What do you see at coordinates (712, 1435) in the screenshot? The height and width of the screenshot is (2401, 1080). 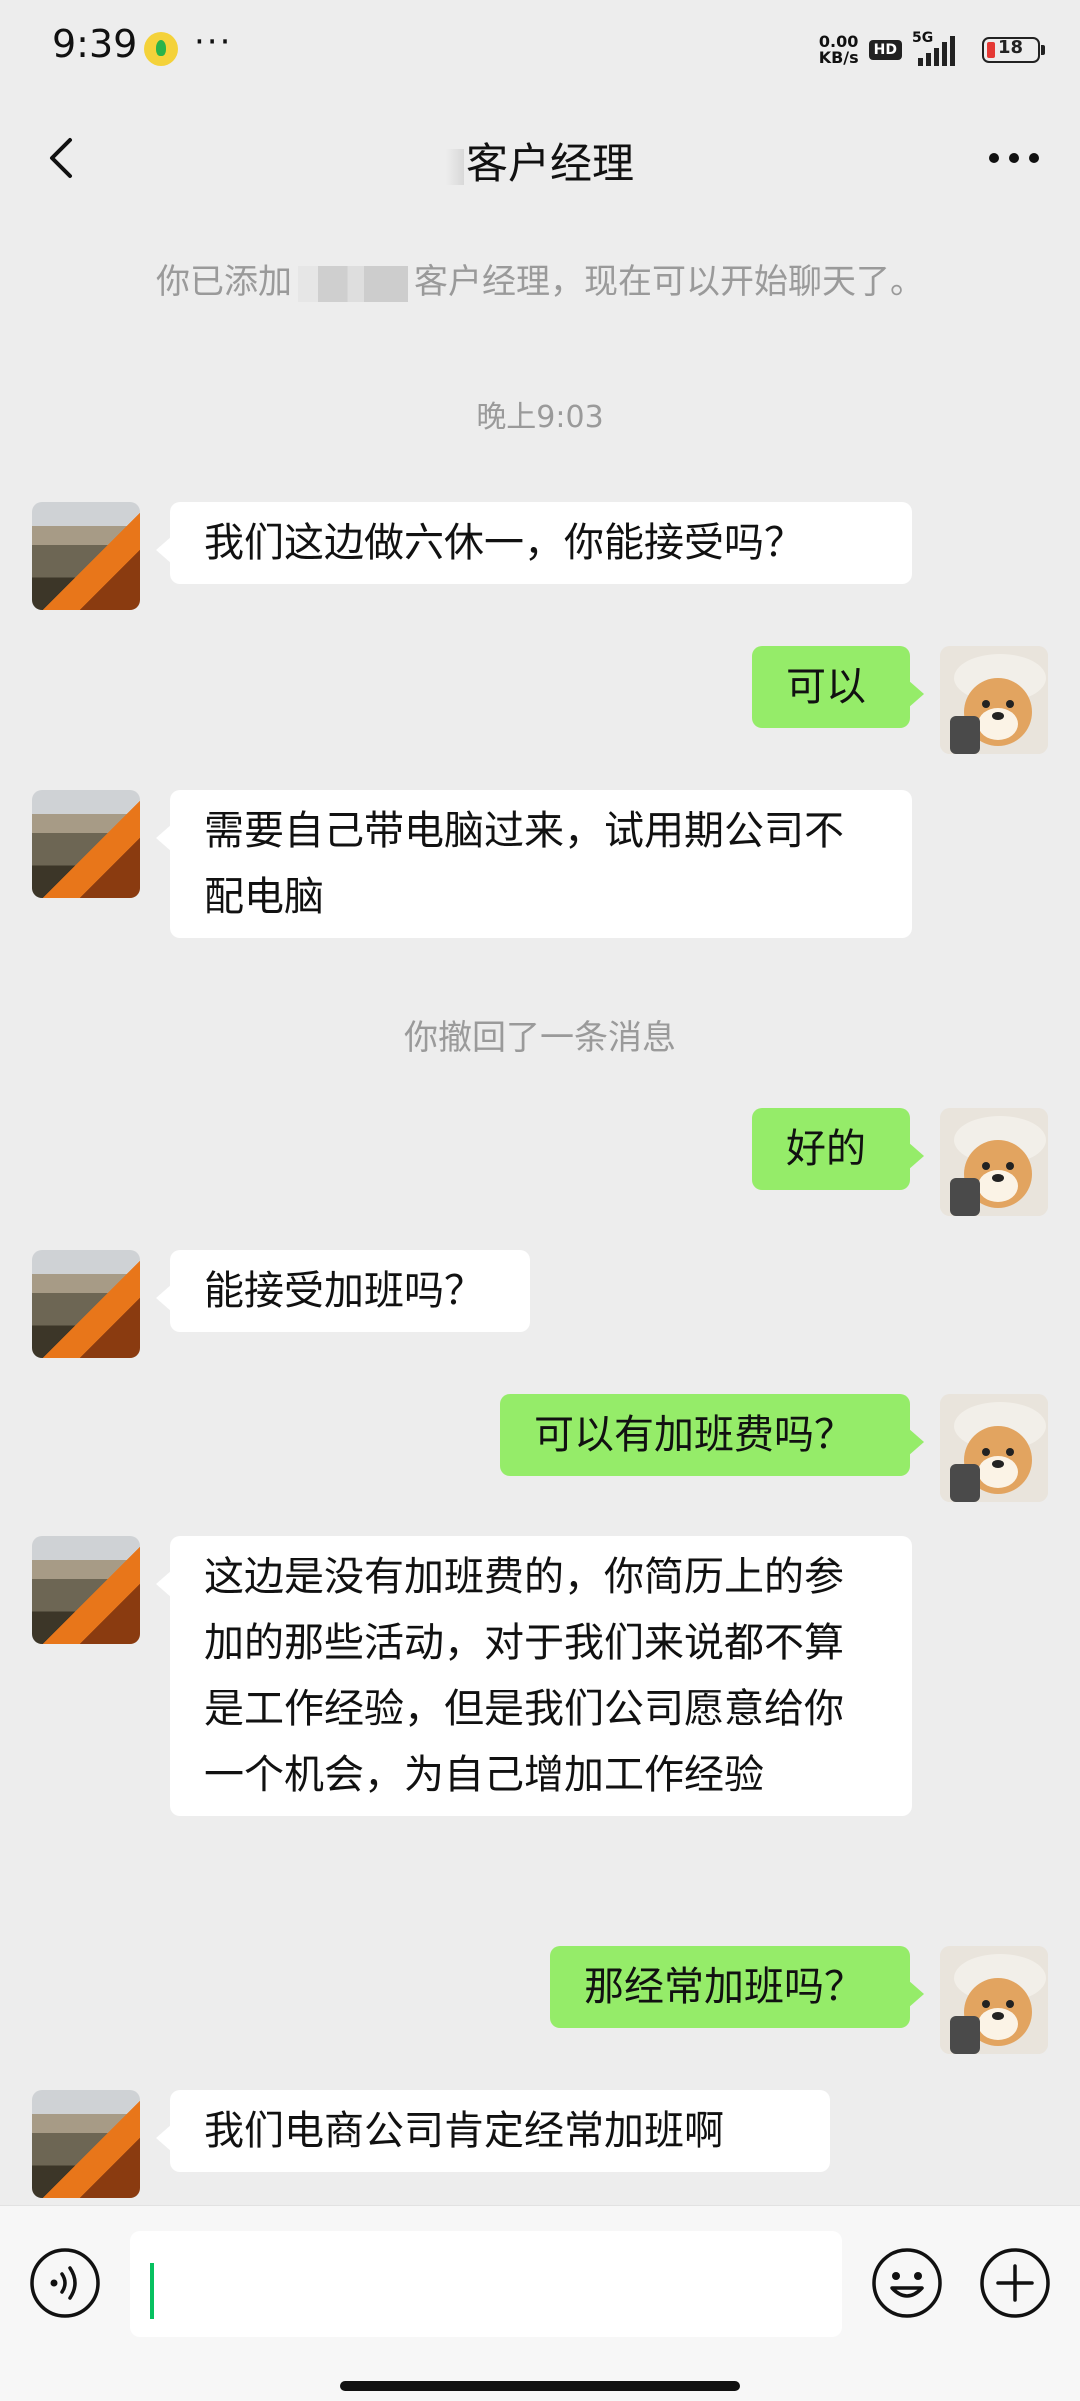 I see `message-bubble-outgoing: 可以有加班费吗？` at bounding box center [712, 1435].